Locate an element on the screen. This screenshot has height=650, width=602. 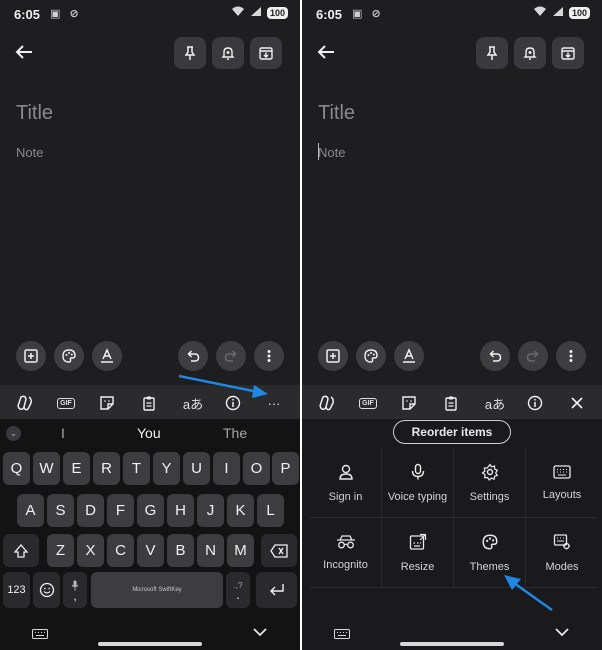
add-box-icon is located at coordinates (31, 356).